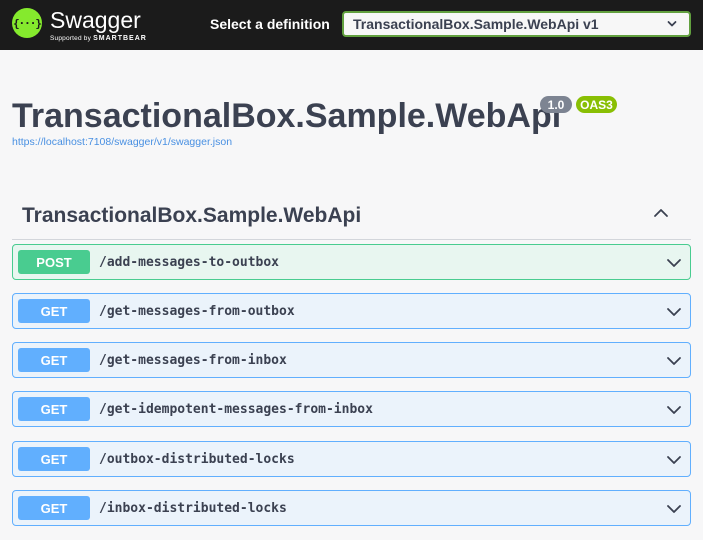 This screenshot has width=703, height=540. I want to click on chevron-up-icon, so click(661, 213).